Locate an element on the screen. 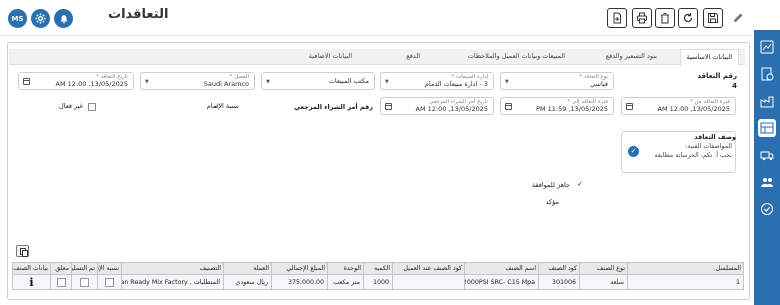  sales-admin-value: 3 - ادارة مبيعات الدمام is located at coordinates (456, 84).